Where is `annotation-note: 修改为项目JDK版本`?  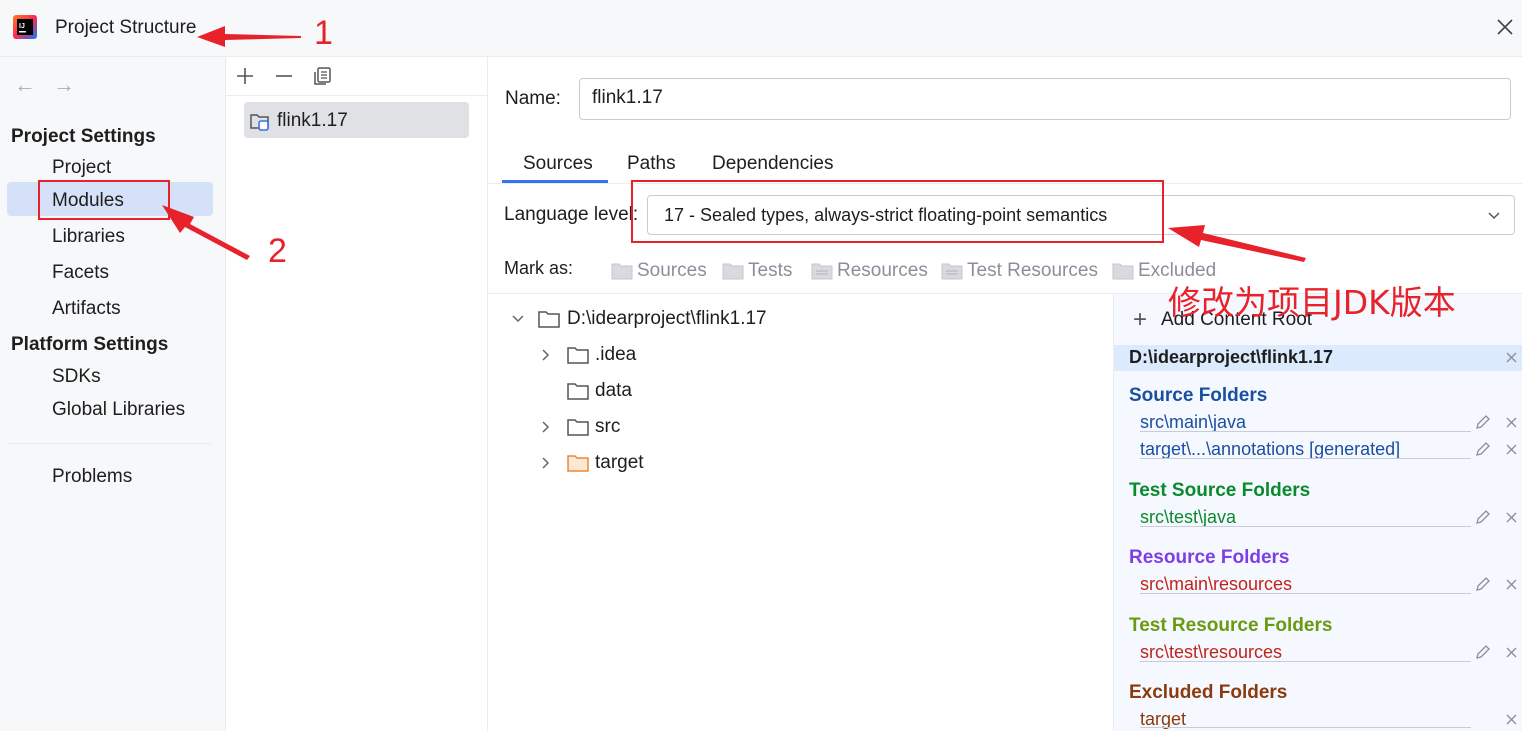
annotation-note: 修改为项目JDK版本 is located at coordinates (1312, 302).